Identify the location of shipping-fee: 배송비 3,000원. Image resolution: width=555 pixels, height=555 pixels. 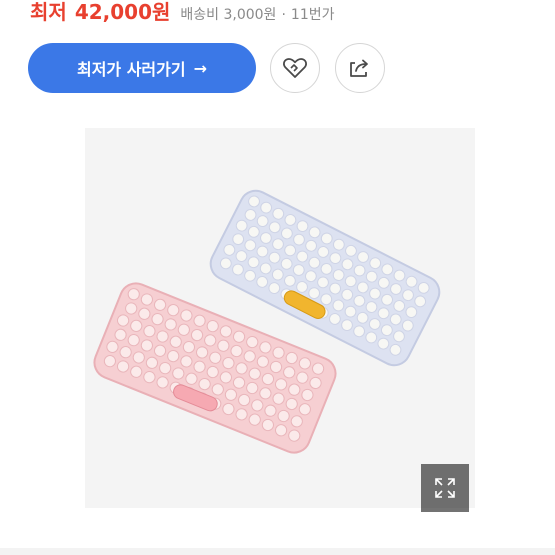
(228, 15).